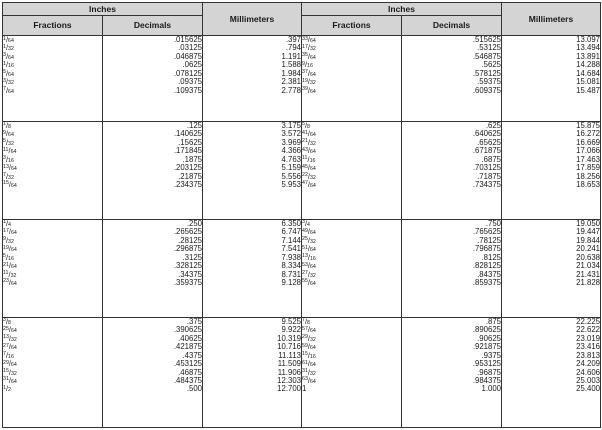 Image resolution: width=602 pixels, height=430 pixels. What do you see at coordinates (194, 389) in the screenshot?
I see `decimal-value: .500` at bounding box center [194, 389].